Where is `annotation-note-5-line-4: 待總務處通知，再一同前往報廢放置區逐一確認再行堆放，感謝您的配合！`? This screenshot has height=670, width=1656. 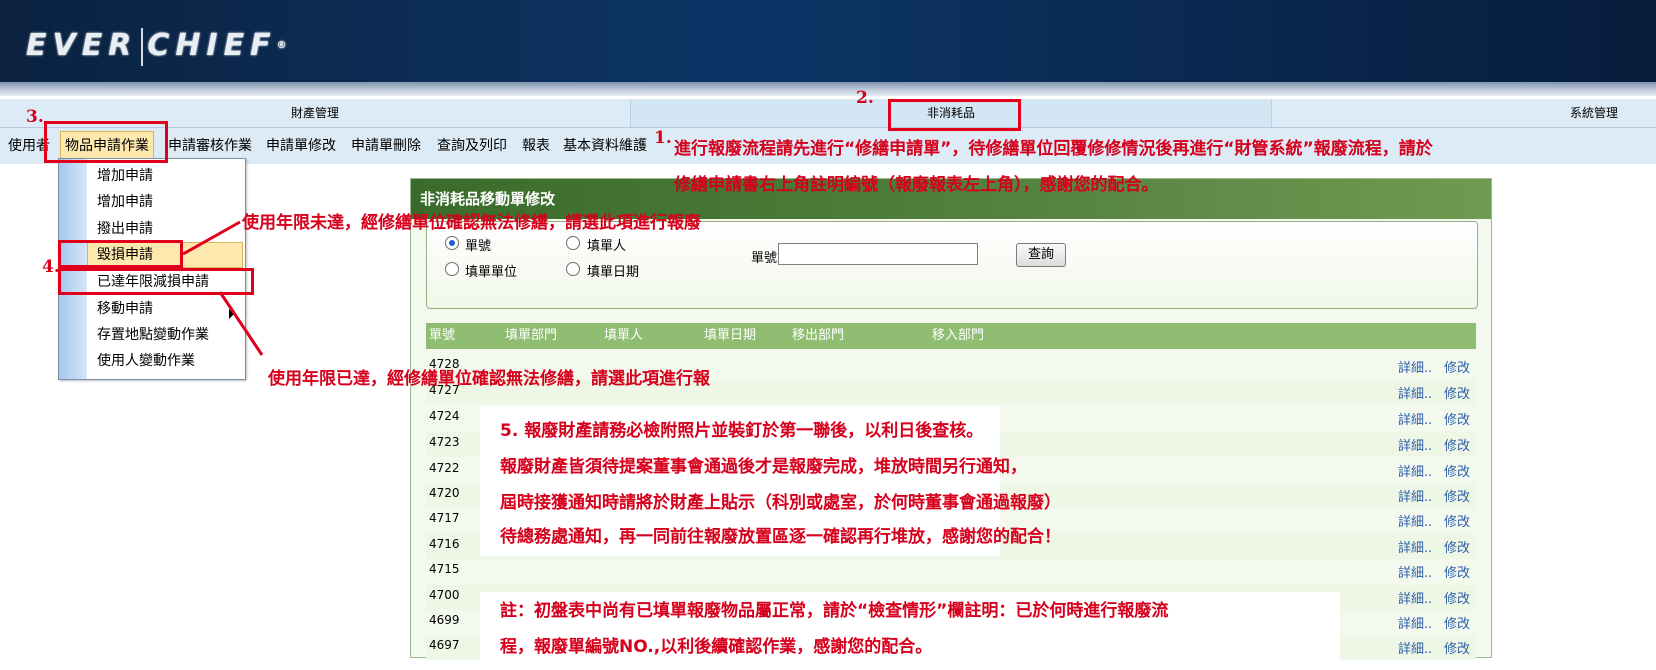 annotation-note-5-line-4: 待總務處通知，再一同前往報廢放置區逐一確認再行堆放，感謝您的配合！ is located at coordinates (780, 537).